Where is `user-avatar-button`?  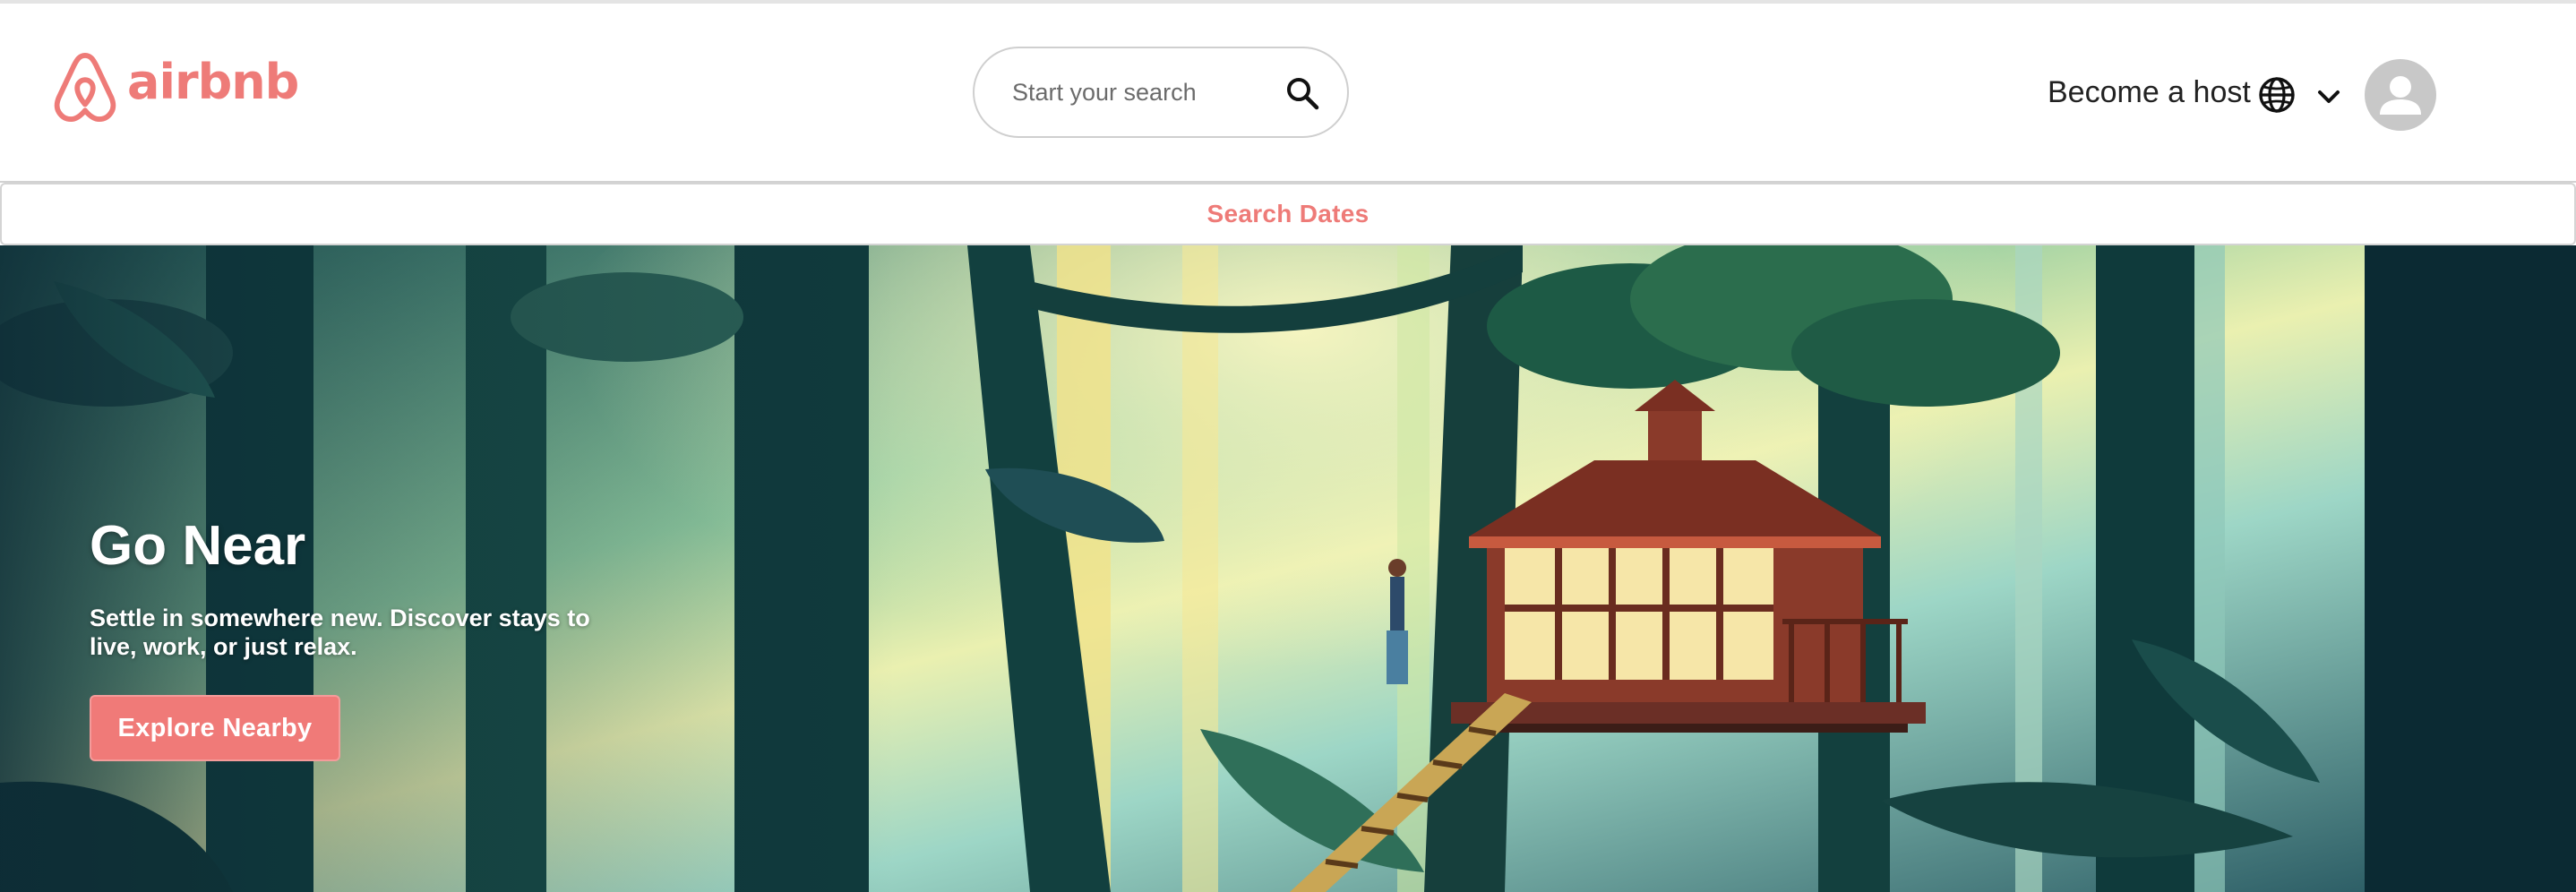 user-avatar-button is located at coordinates (2400, 95).